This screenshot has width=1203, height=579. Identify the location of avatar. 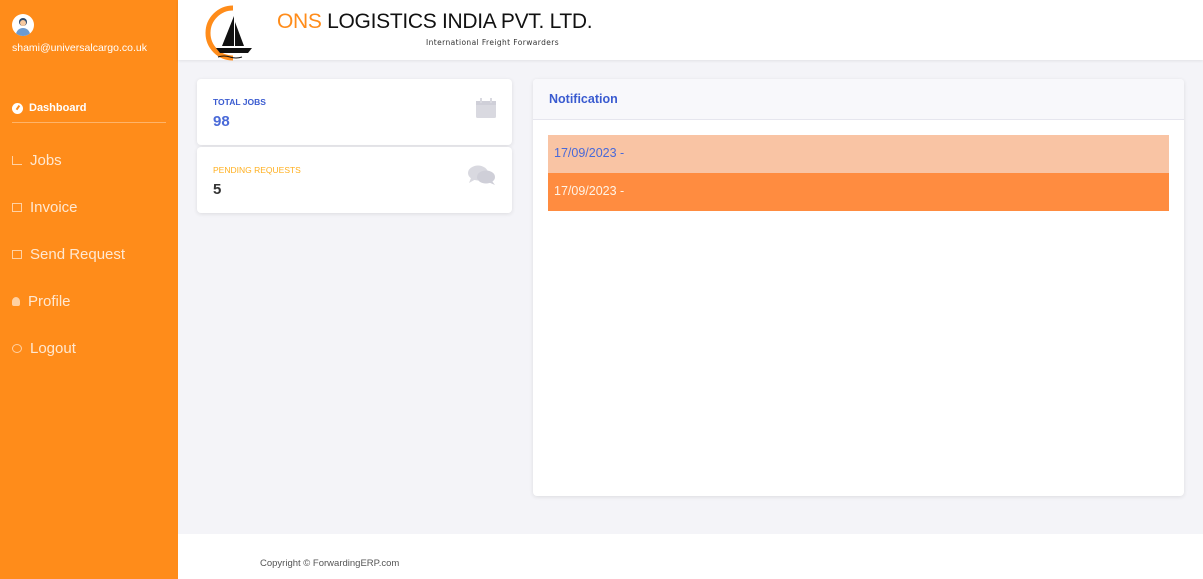
(23, 25).